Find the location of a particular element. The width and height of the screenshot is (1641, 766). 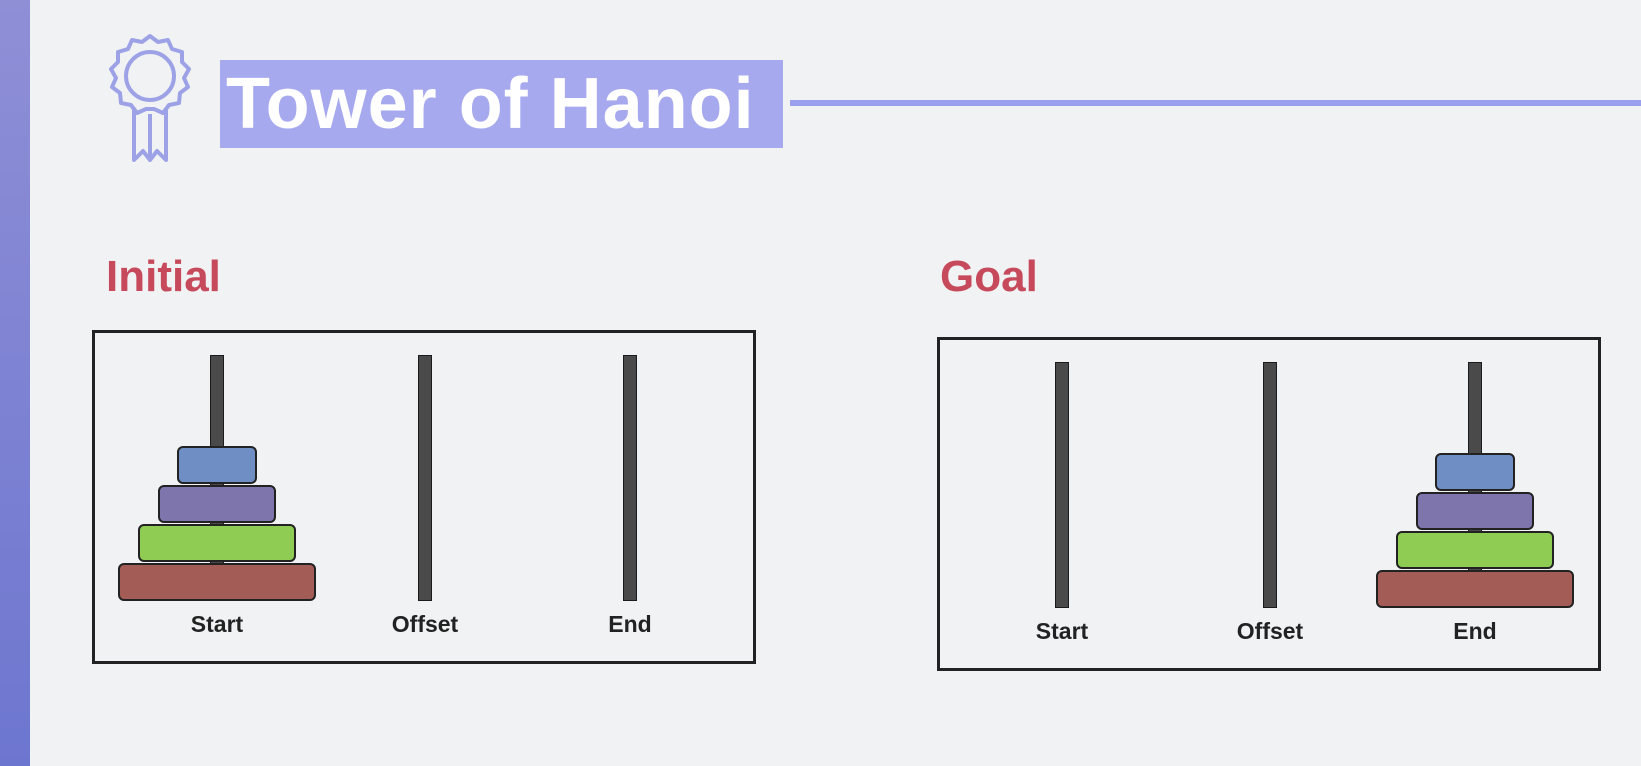

initial-label: Initial is located at coordinates (163, 276).